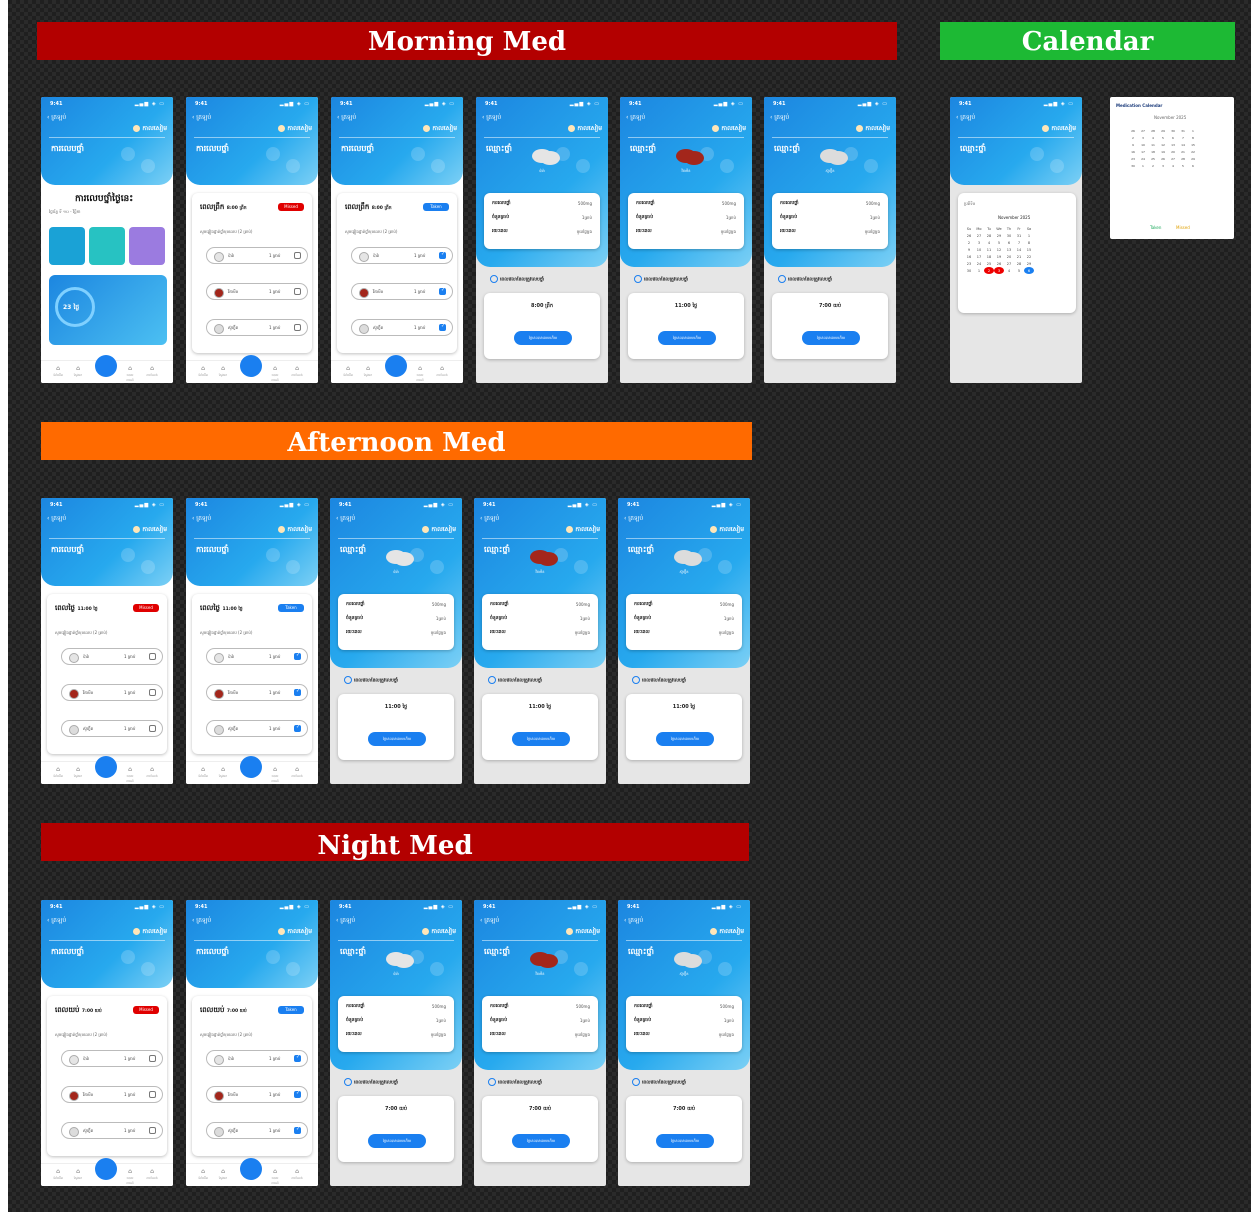 The image size is (1251, 1212). Describe the element at coordinates (999, 256) in the screenshot. I see `calendar-day: 19` at that location.